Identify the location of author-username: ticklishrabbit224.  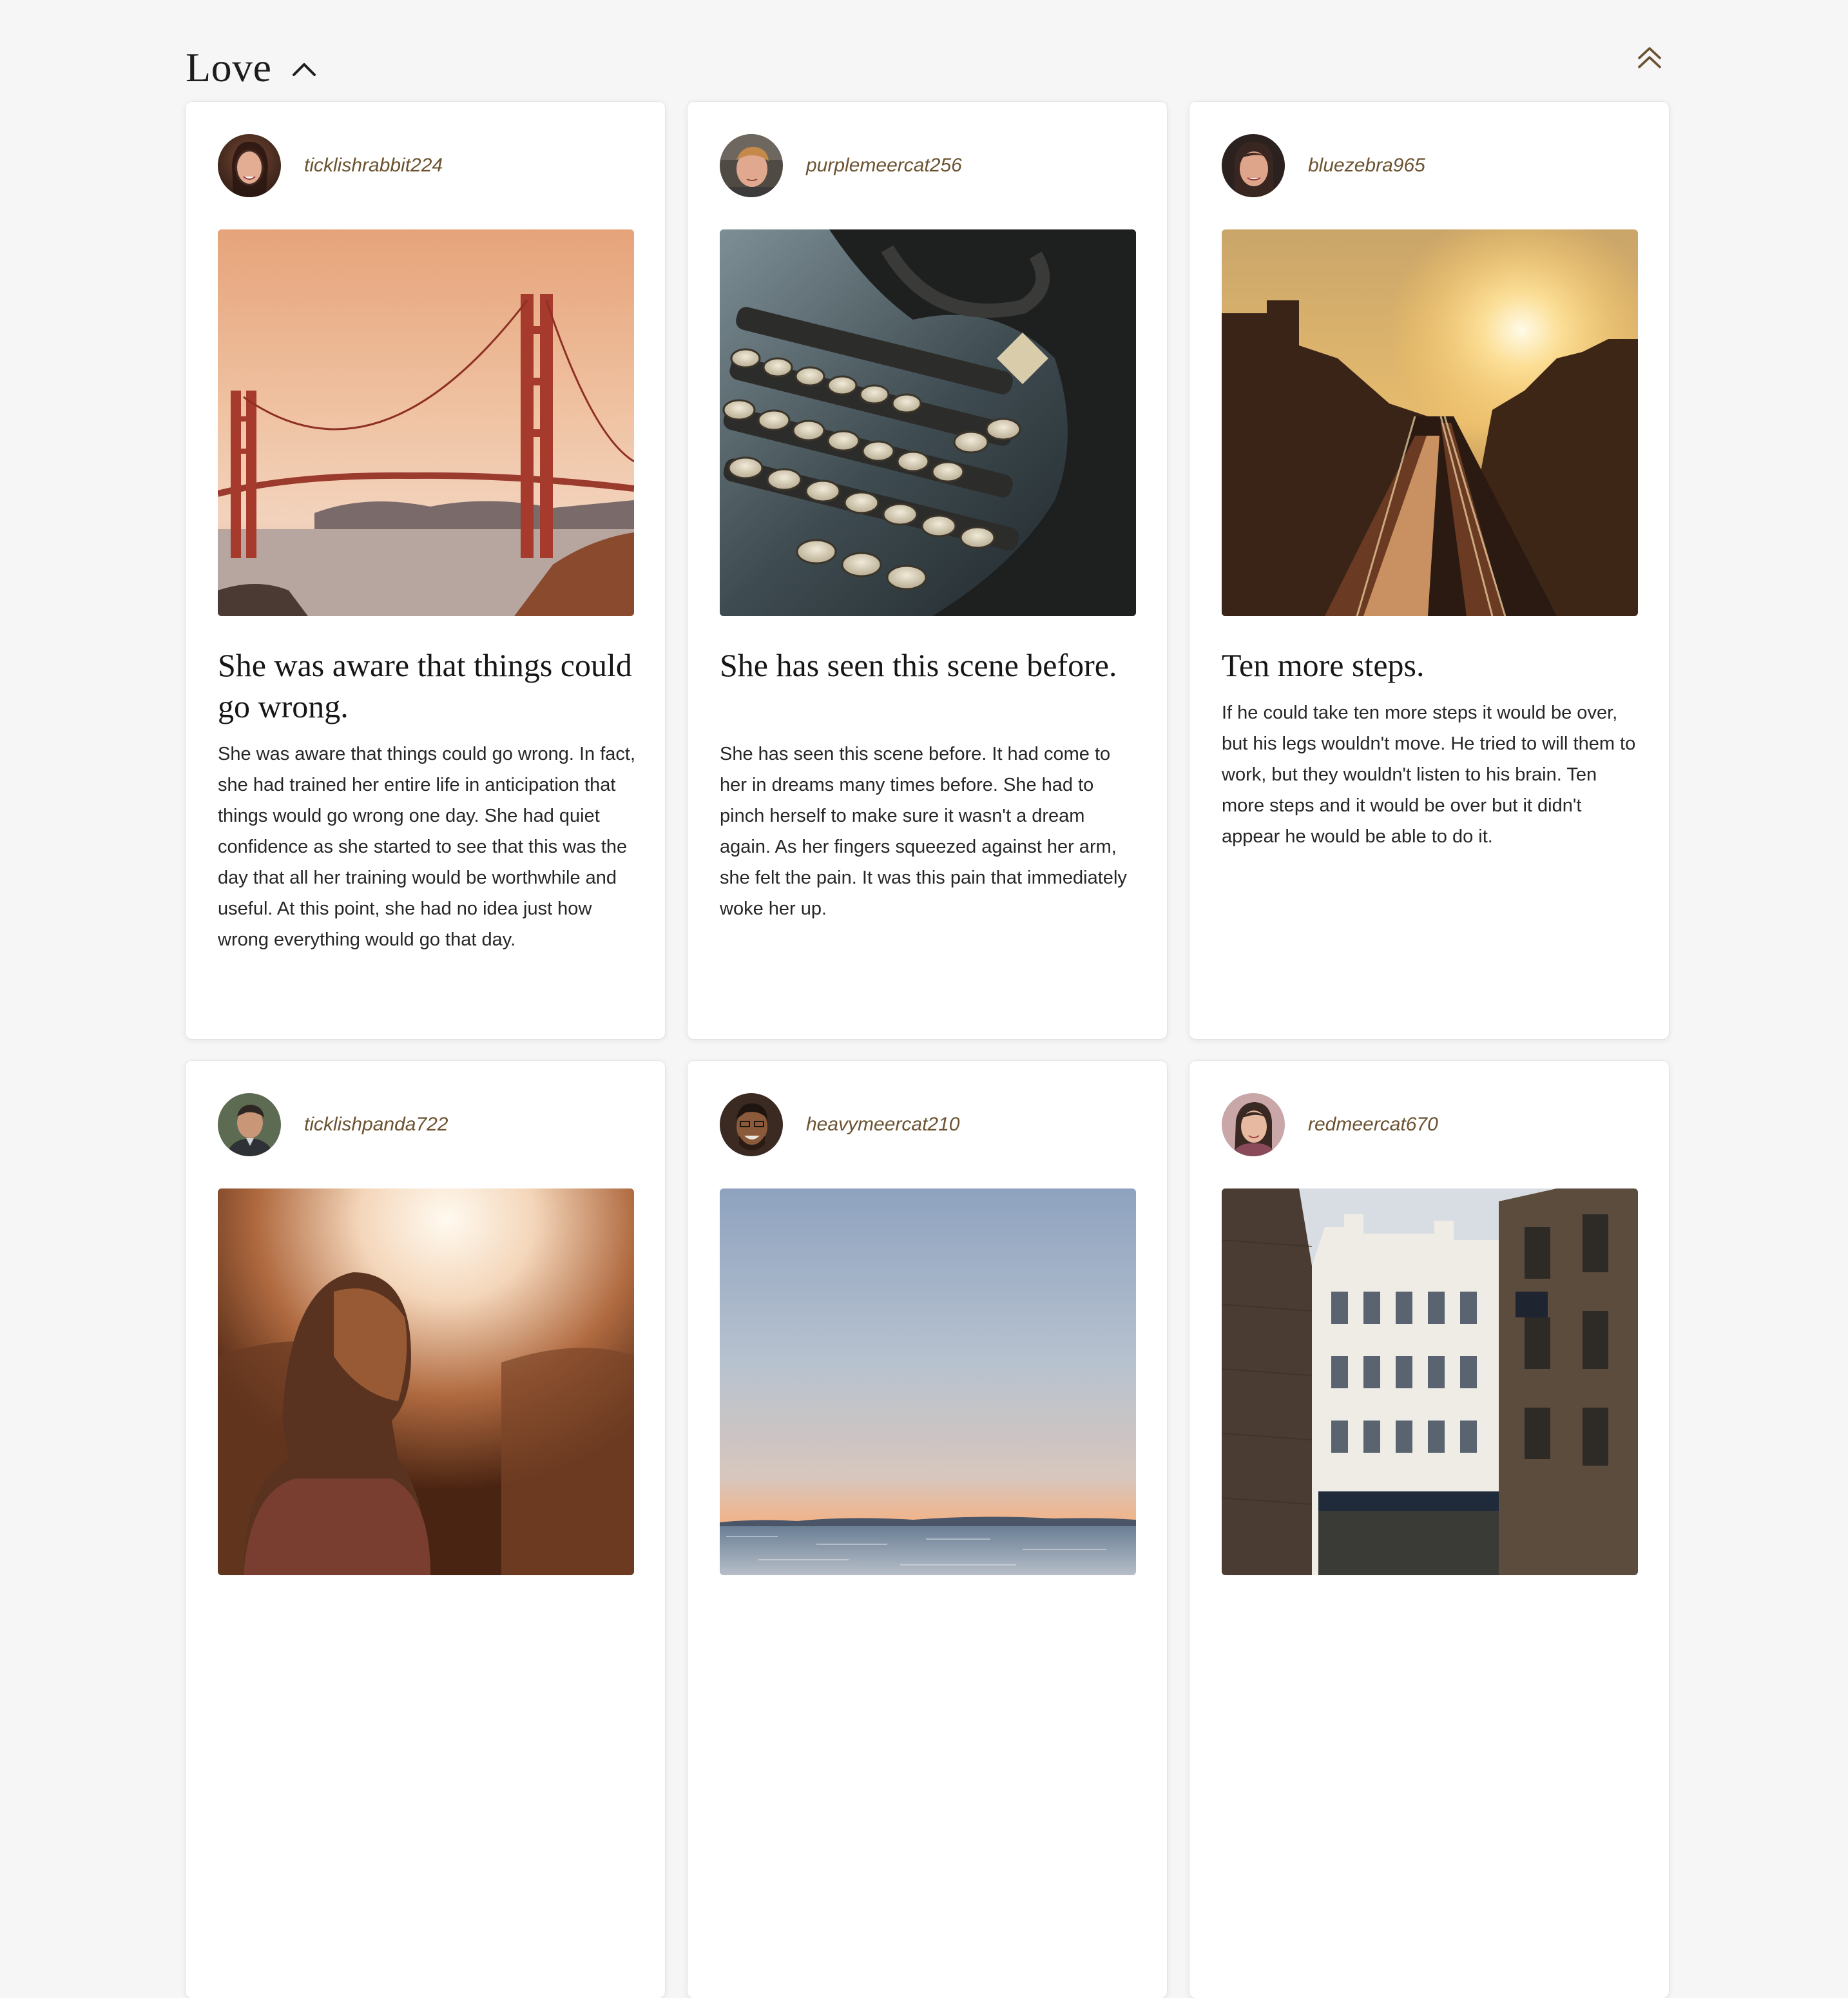
(373, 165).